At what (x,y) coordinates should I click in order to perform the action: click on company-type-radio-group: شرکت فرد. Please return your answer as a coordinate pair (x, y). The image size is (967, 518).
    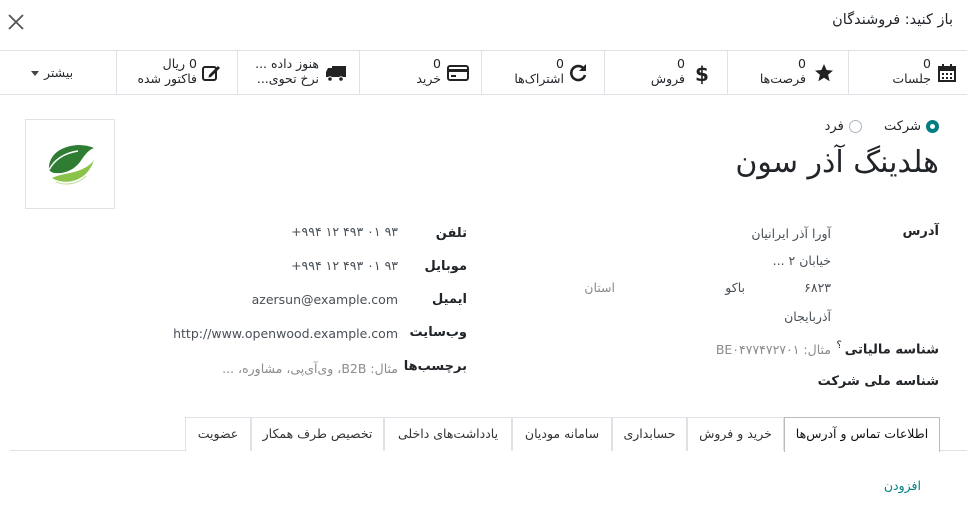
    Looking at the image, I should click on (879, 128).